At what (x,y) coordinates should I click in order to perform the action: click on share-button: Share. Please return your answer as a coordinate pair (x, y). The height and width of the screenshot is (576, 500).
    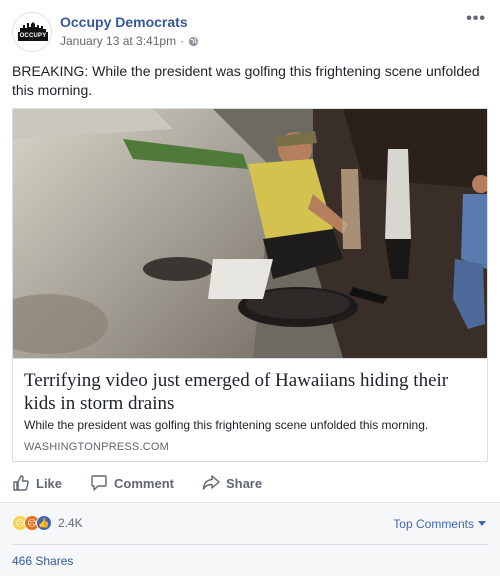
    Looking at the image, I should click on (232, 483).